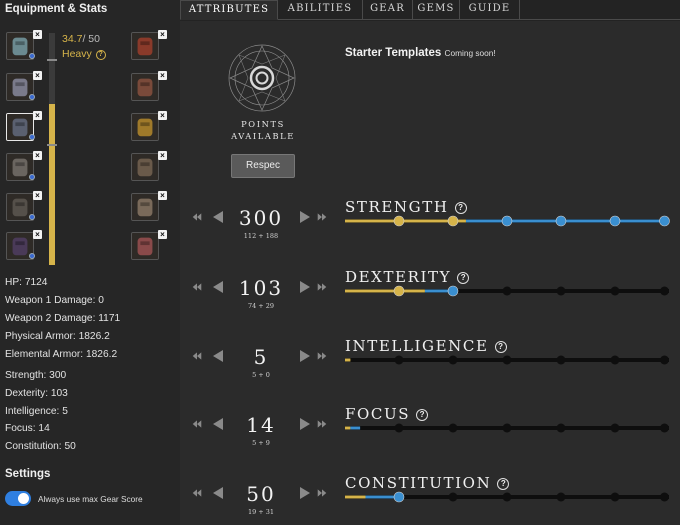 The image size is (680, 525). I want to click on attribute-value: 50, so click(261, 494).